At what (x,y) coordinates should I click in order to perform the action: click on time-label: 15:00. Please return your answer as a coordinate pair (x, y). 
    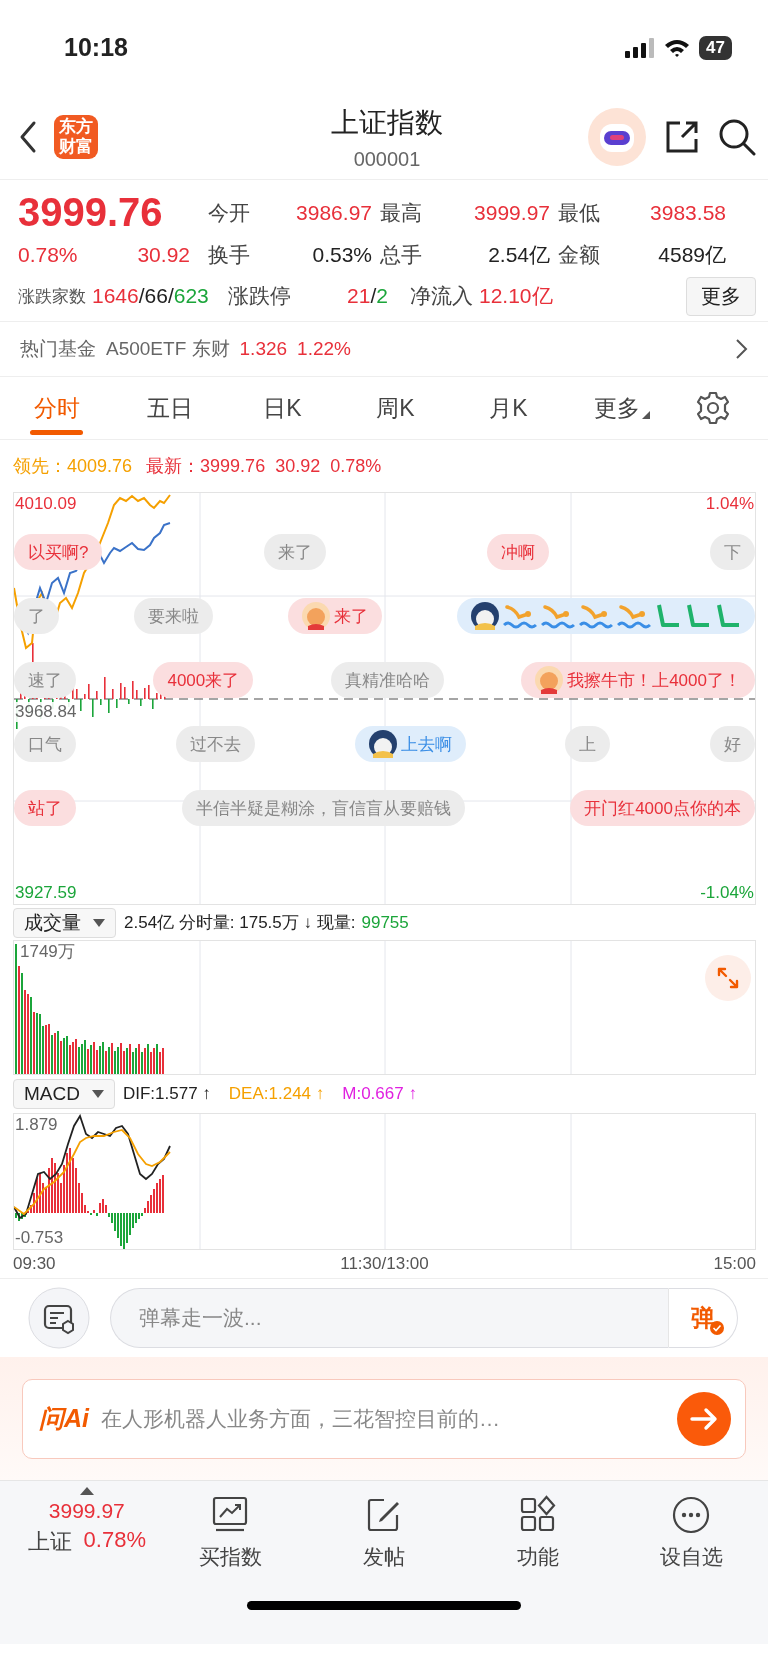
    Looking at the image, I should click on (734, 1264).